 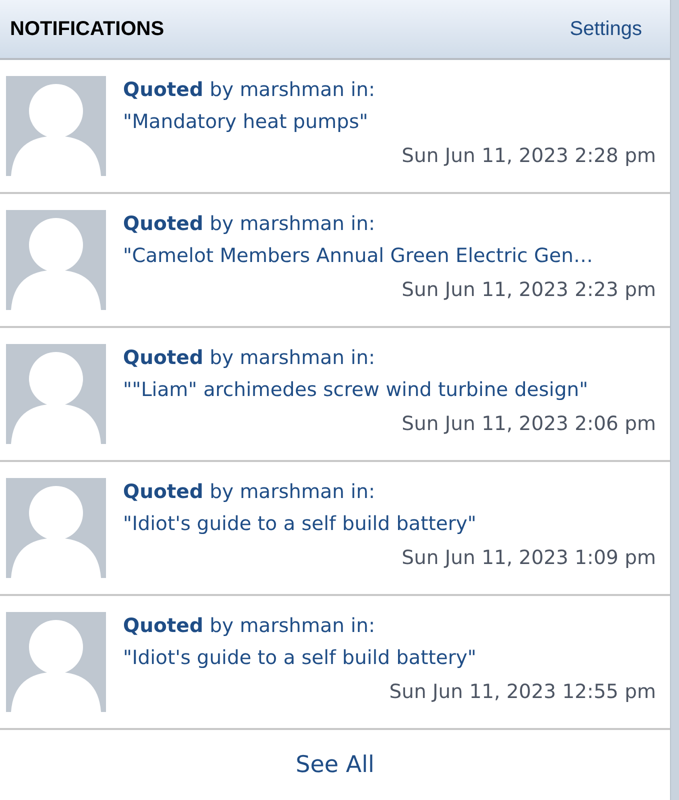 I want to click on notification-time: Sun Jun 11, 2023 2:28 pm, so click(x=529, y=156).